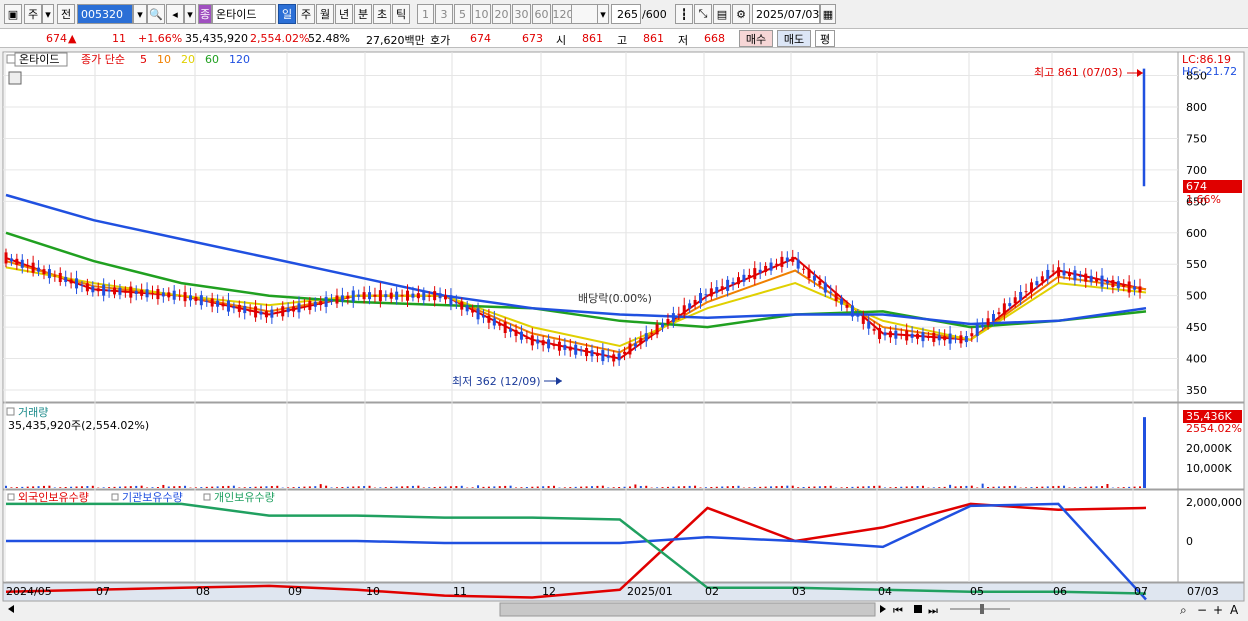 The image size is (1248, 621). What do you see at coordinates (29, 591) in the screenshot?
I see `x-axis-label: 2024/05` at bounding box center [29, 591].